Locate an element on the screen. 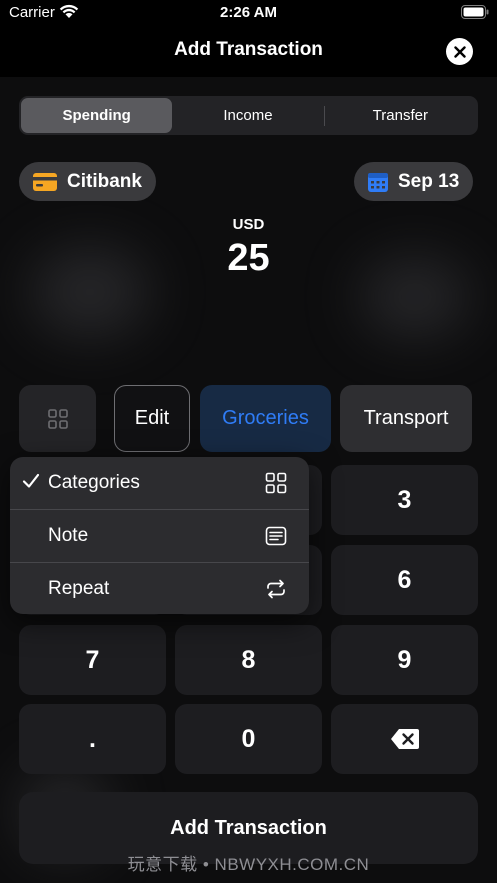  calendar-icon is located at coordinates (378, 182).